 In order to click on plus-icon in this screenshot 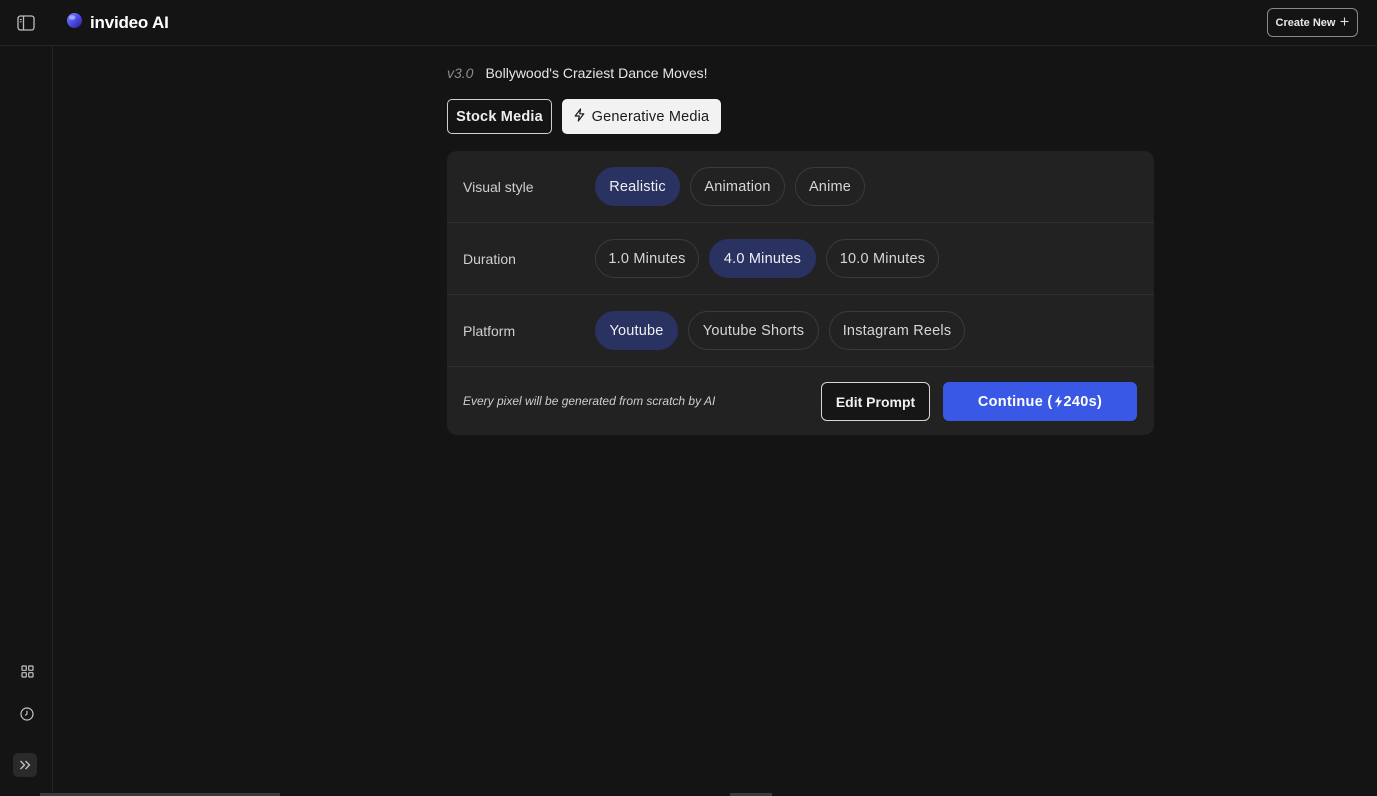, I will do `click(1344, 23)`.